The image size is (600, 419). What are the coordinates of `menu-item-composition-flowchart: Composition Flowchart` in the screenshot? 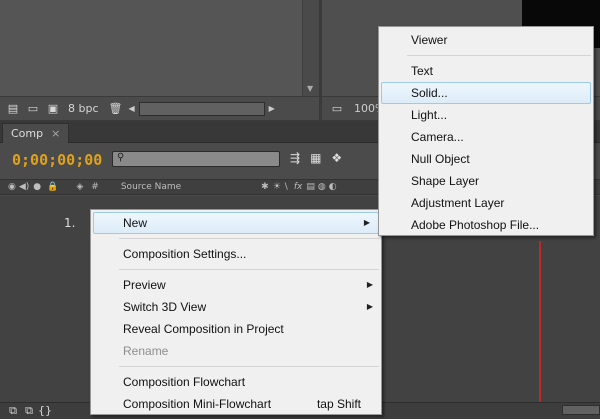 It's located at (236, 382).